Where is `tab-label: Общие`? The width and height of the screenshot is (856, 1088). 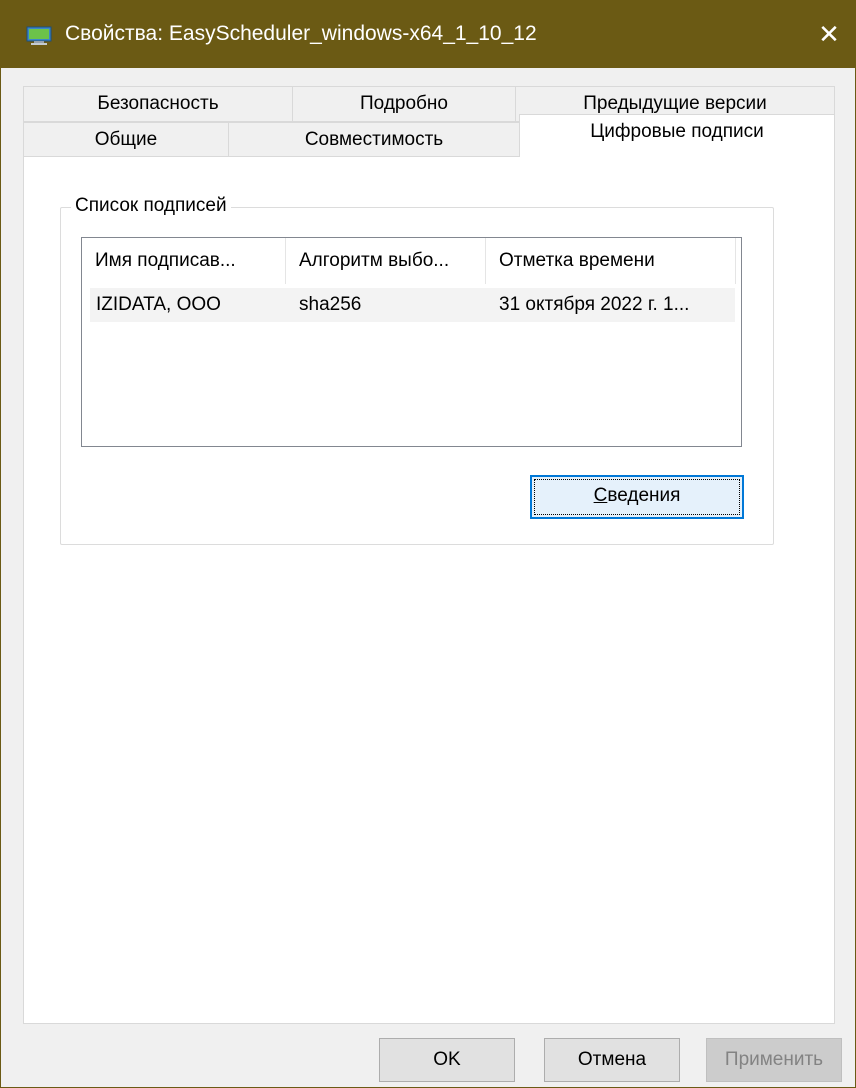 tab-label: Общие is located at coordinates (126, 139).